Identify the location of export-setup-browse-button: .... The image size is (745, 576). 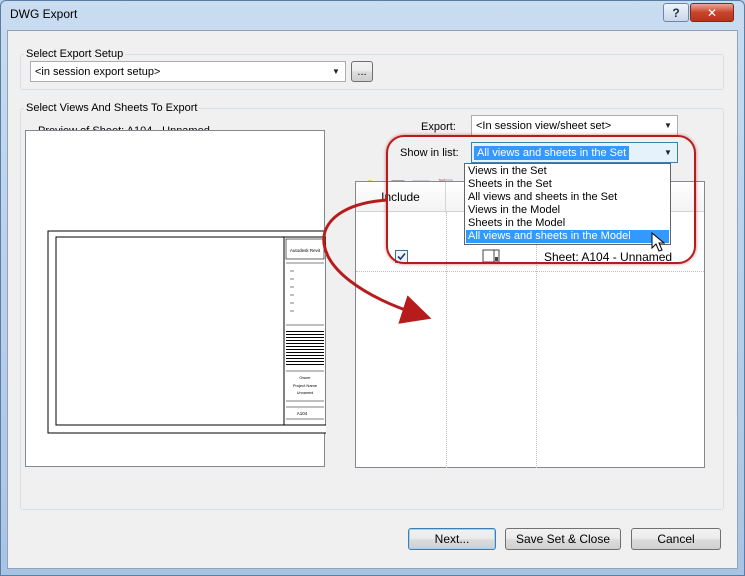
(362, 71).